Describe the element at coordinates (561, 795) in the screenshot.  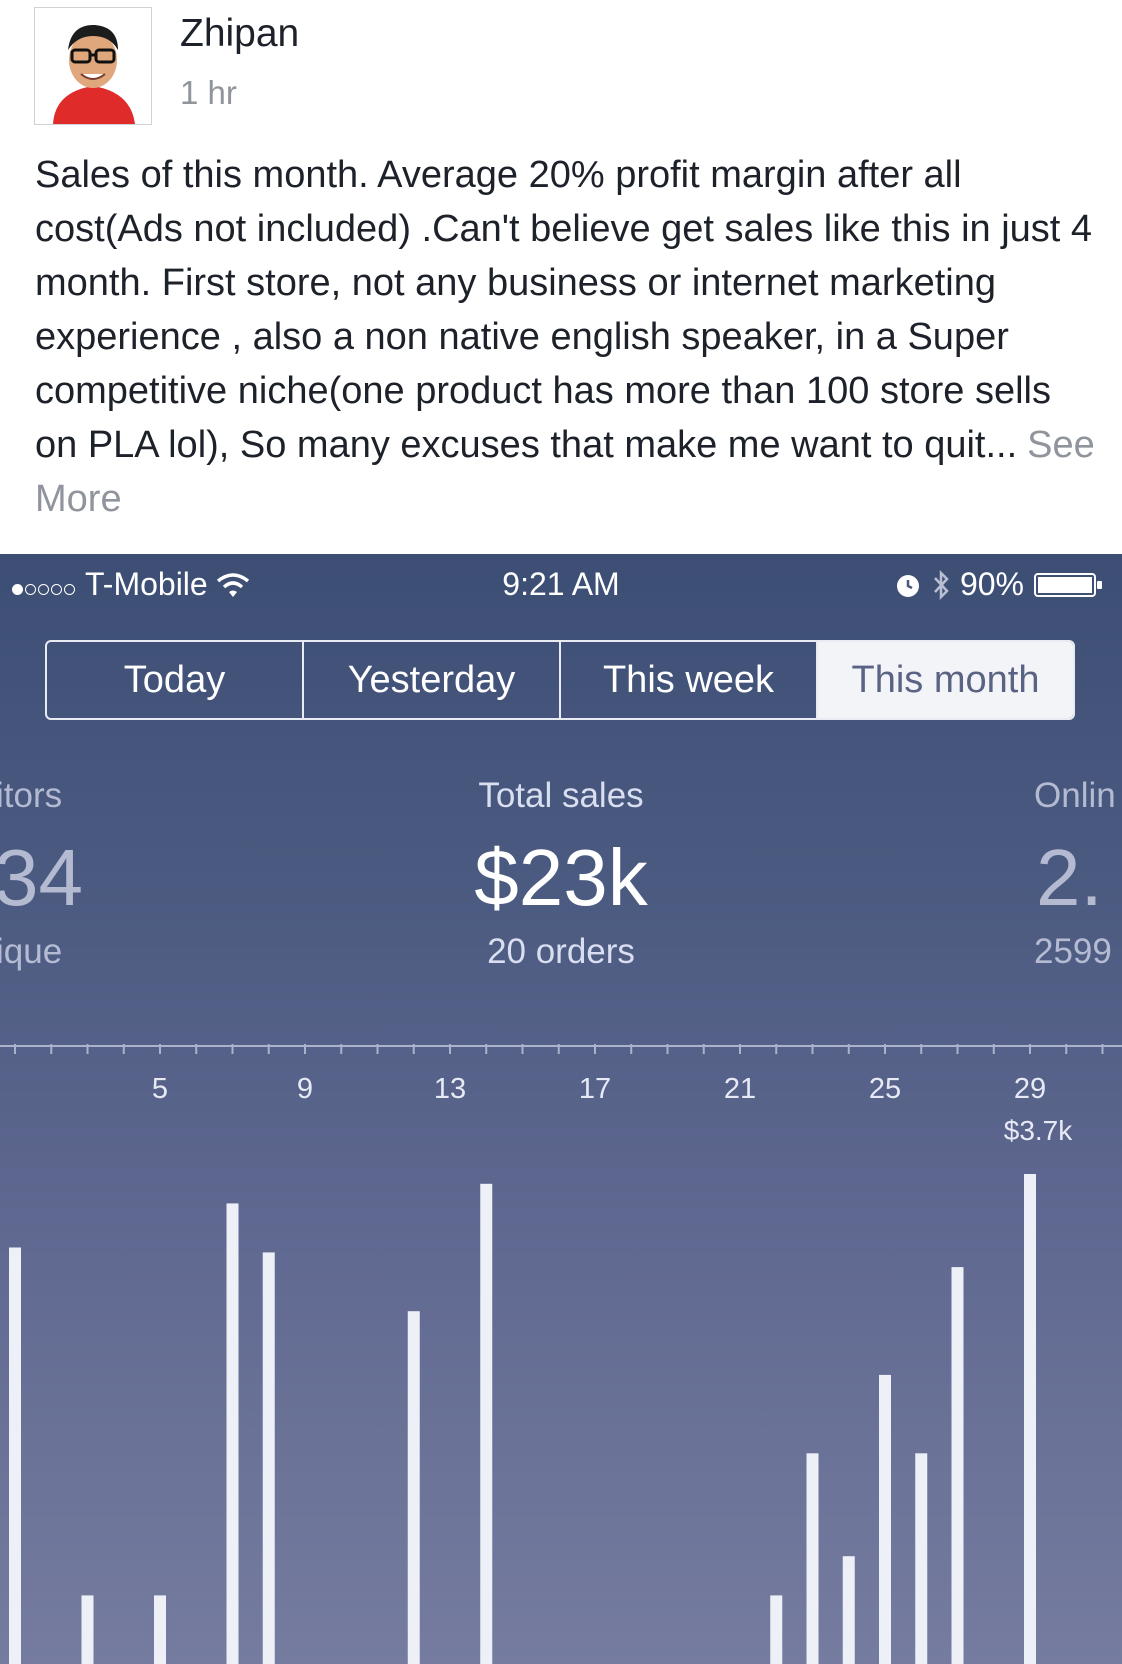
I see `total-sales-label: Total sales` at that location.